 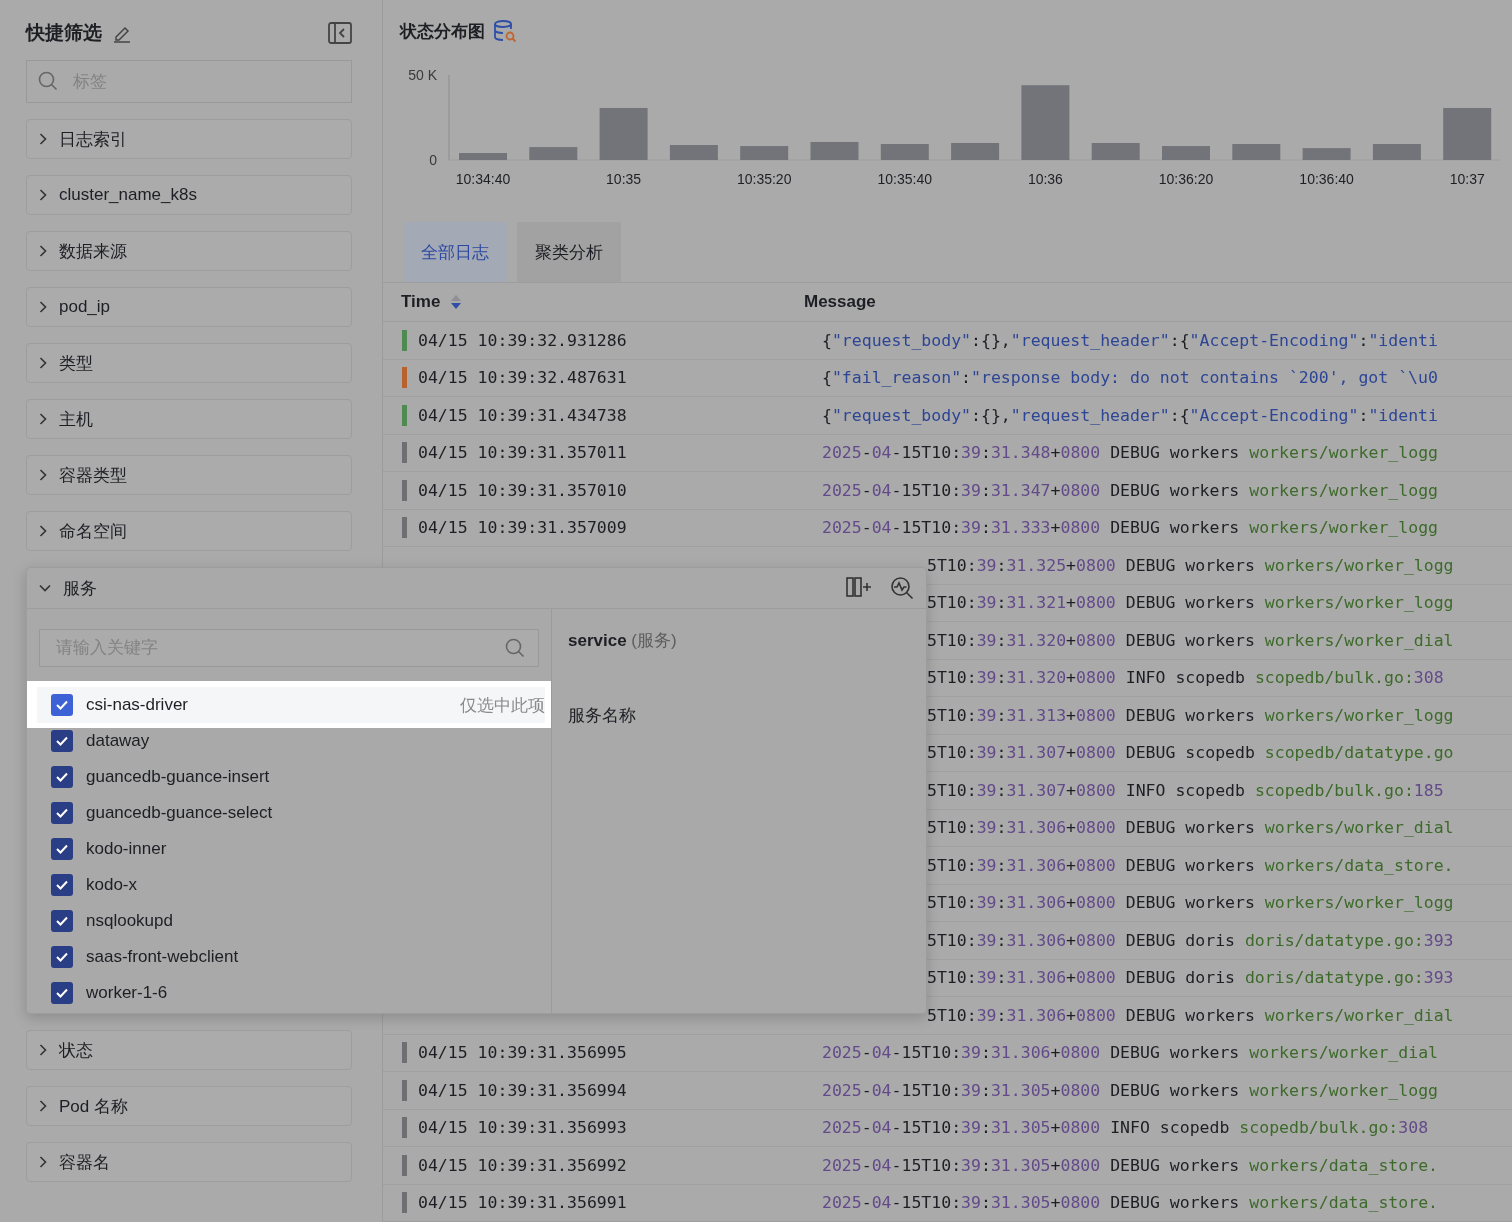 What do you see at coordinates (421, 302) in the screenshot?
I see `column-header: Time` at bounding box center [421, 302].